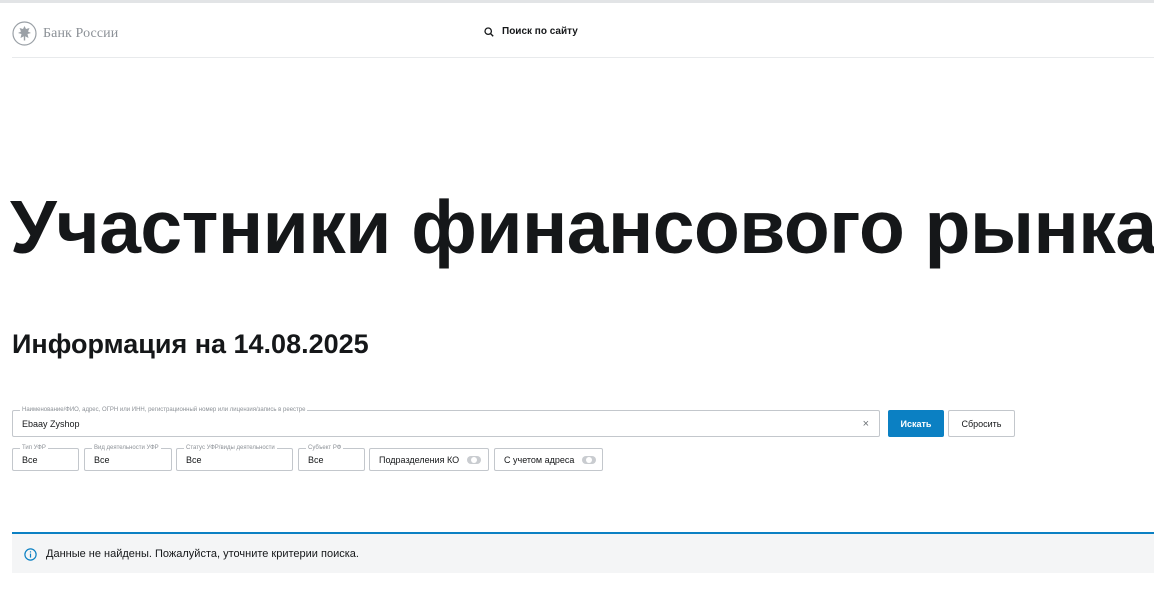 Image resolution: width=1154 pixels, height=616 pixels. I want to click on filter-status: Статус УФР/виды деятельности Все, so click(234, 458).